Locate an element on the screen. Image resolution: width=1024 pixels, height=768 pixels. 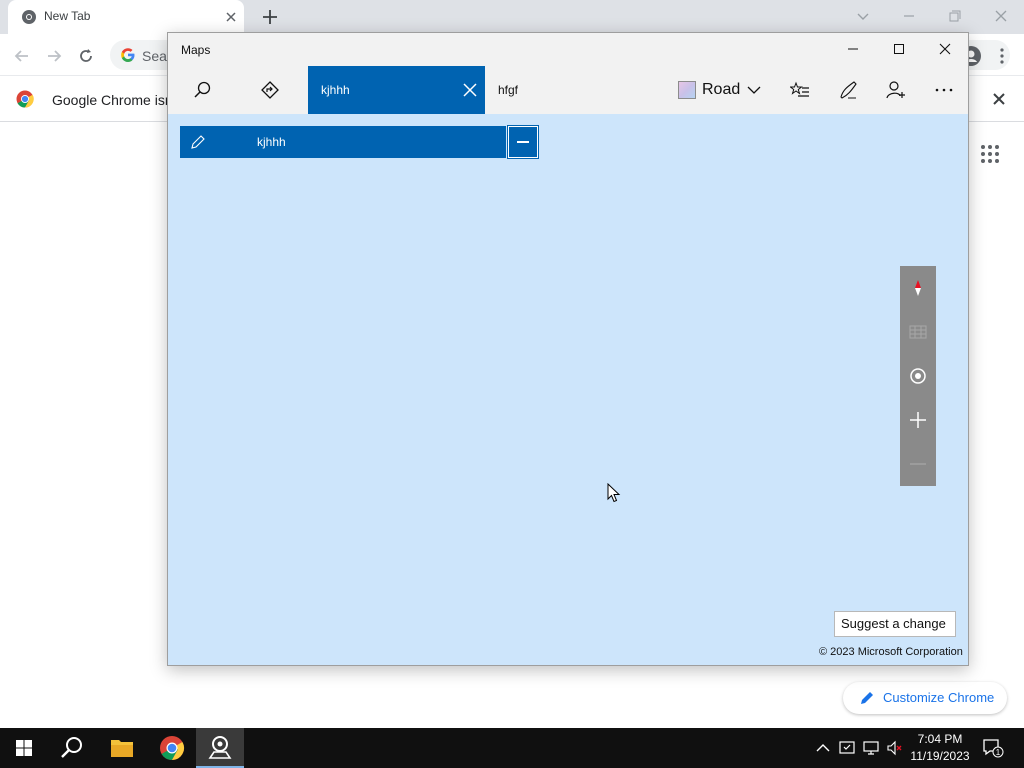
reload-icon is located at coordinates (86, 56).